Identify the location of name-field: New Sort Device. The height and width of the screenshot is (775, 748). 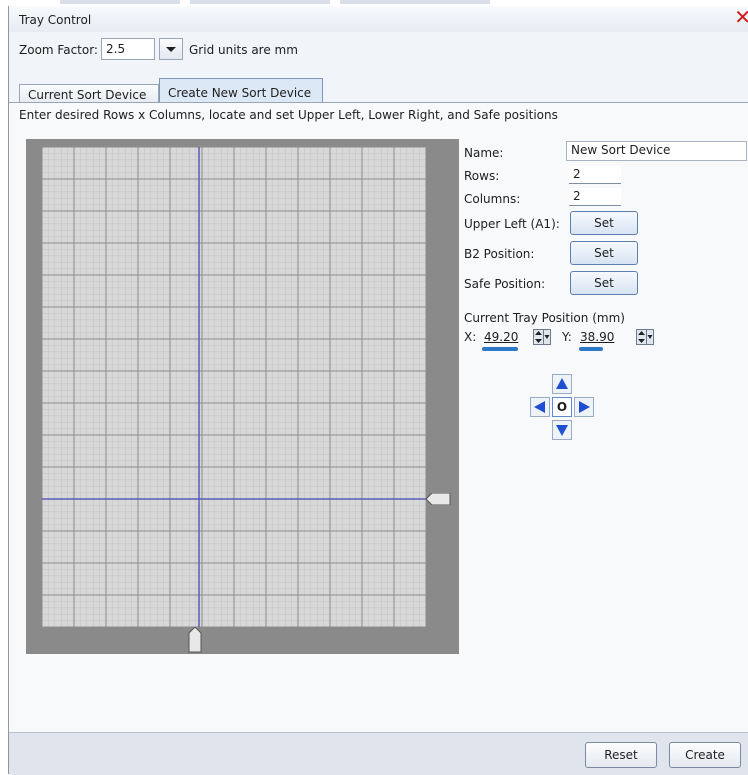
(656, 151).